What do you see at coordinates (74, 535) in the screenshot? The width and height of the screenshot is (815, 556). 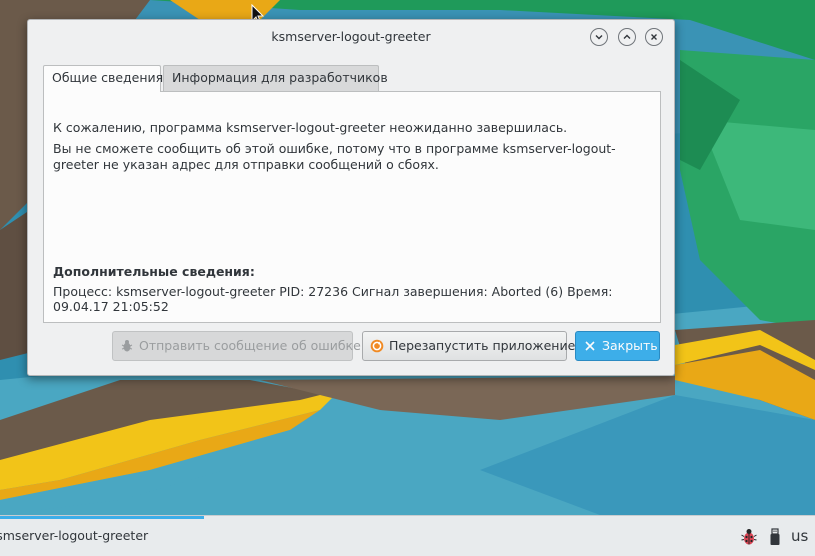 I see `taskbar-task-item: ksmserver-logout-greeter` at bounding box center [74, 535].